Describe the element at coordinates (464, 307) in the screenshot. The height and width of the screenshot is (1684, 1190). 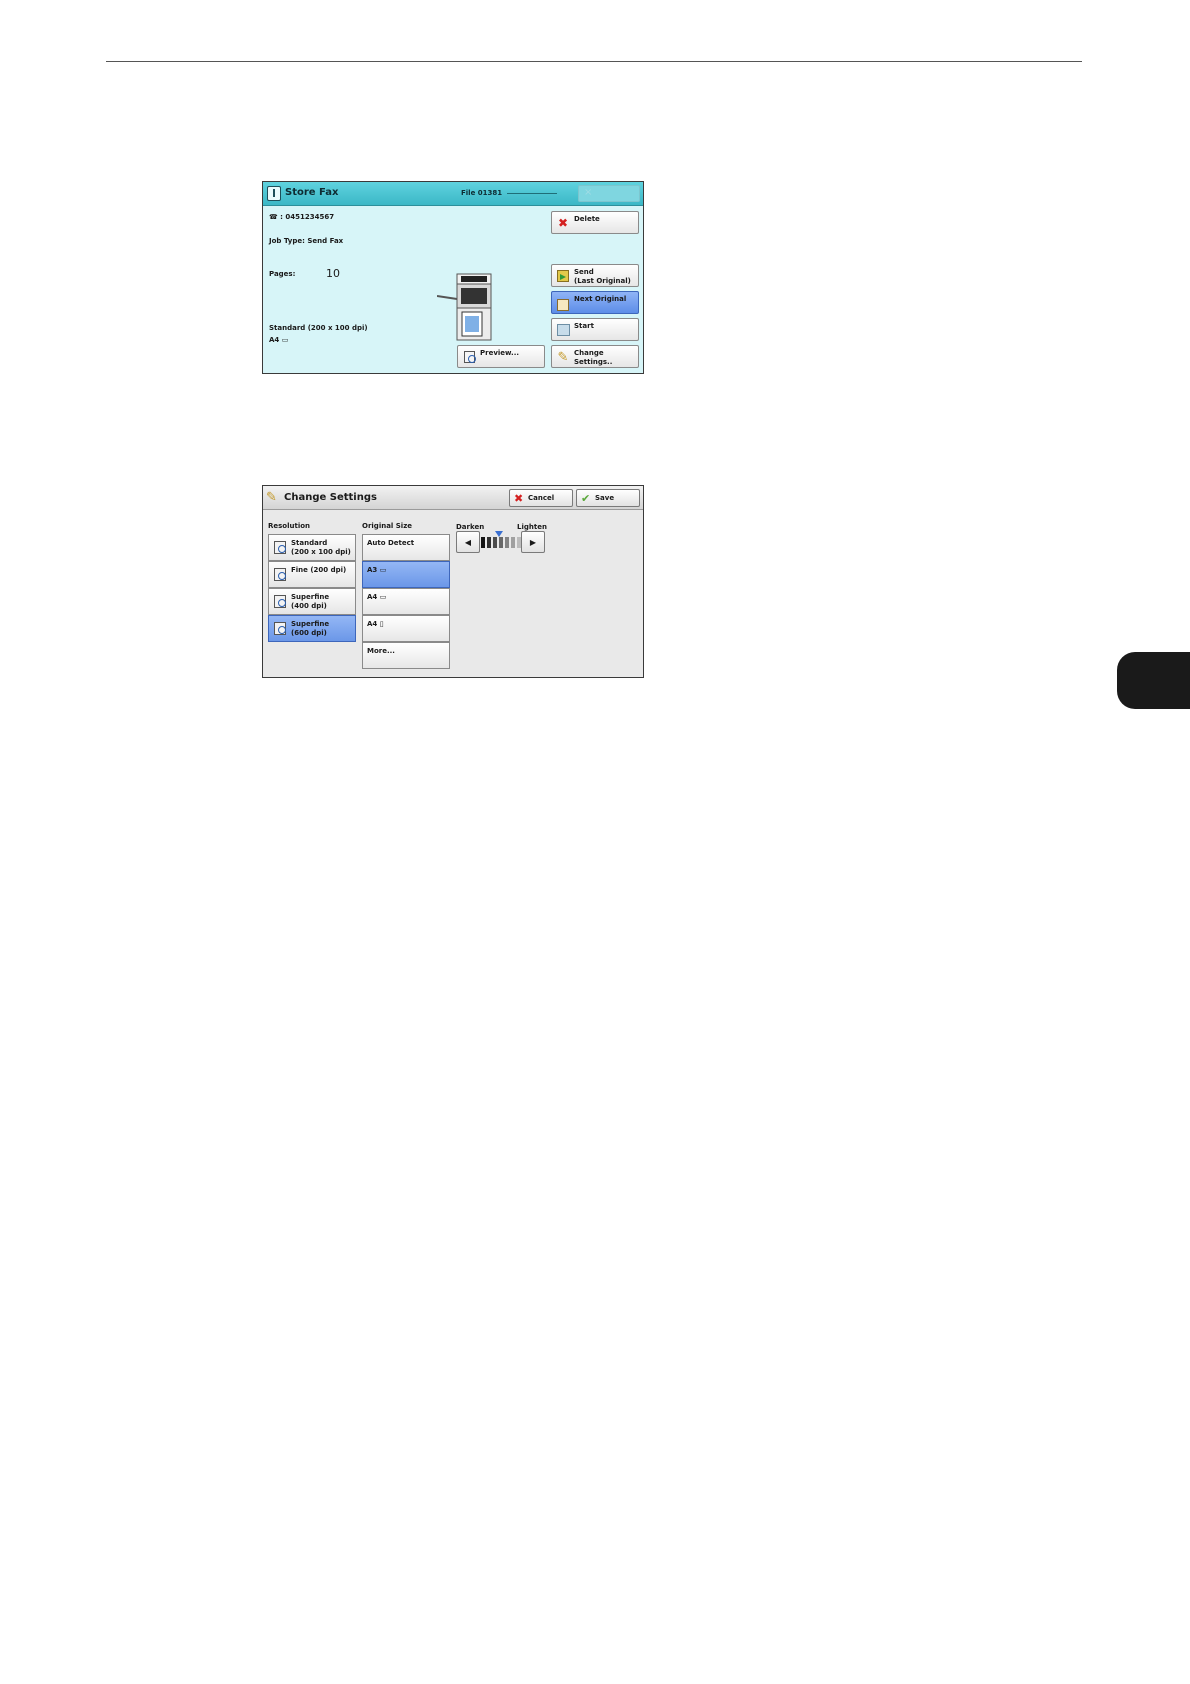
I see `machine-illustration` at that location.